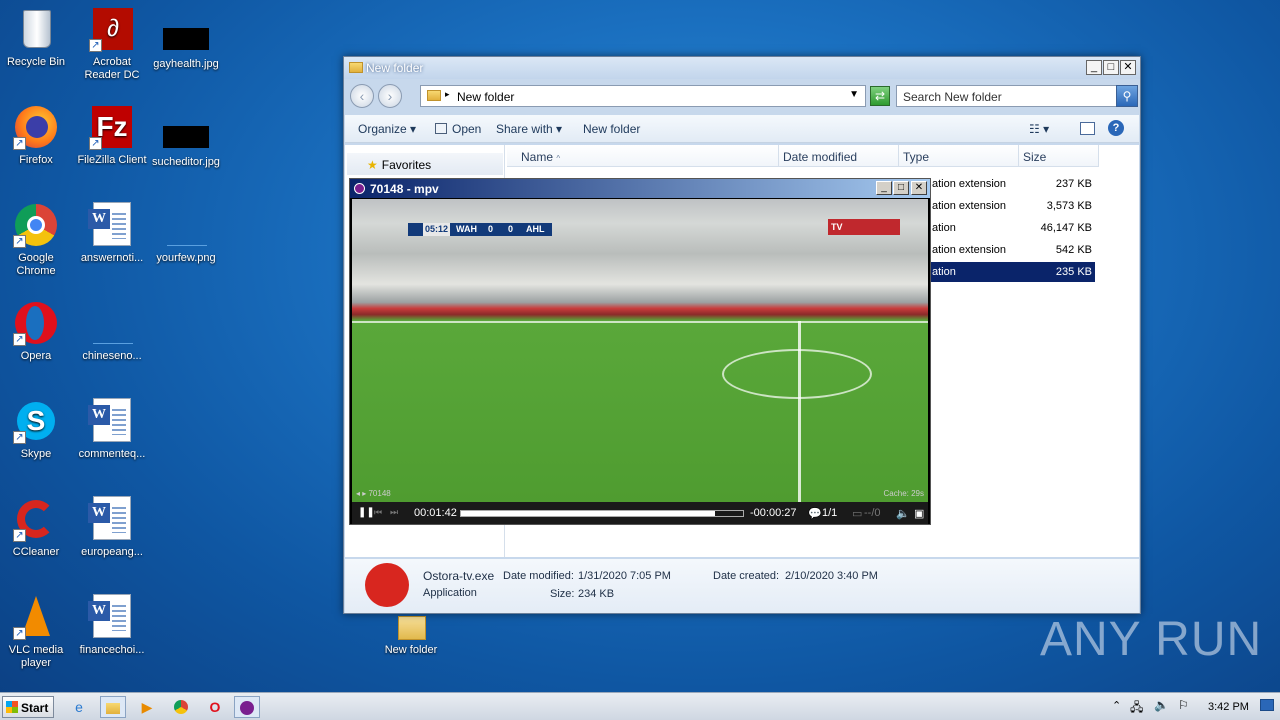  Describe the element at coordinates (458, 129) in the screenshot. I see `open-button: Open` at that location.